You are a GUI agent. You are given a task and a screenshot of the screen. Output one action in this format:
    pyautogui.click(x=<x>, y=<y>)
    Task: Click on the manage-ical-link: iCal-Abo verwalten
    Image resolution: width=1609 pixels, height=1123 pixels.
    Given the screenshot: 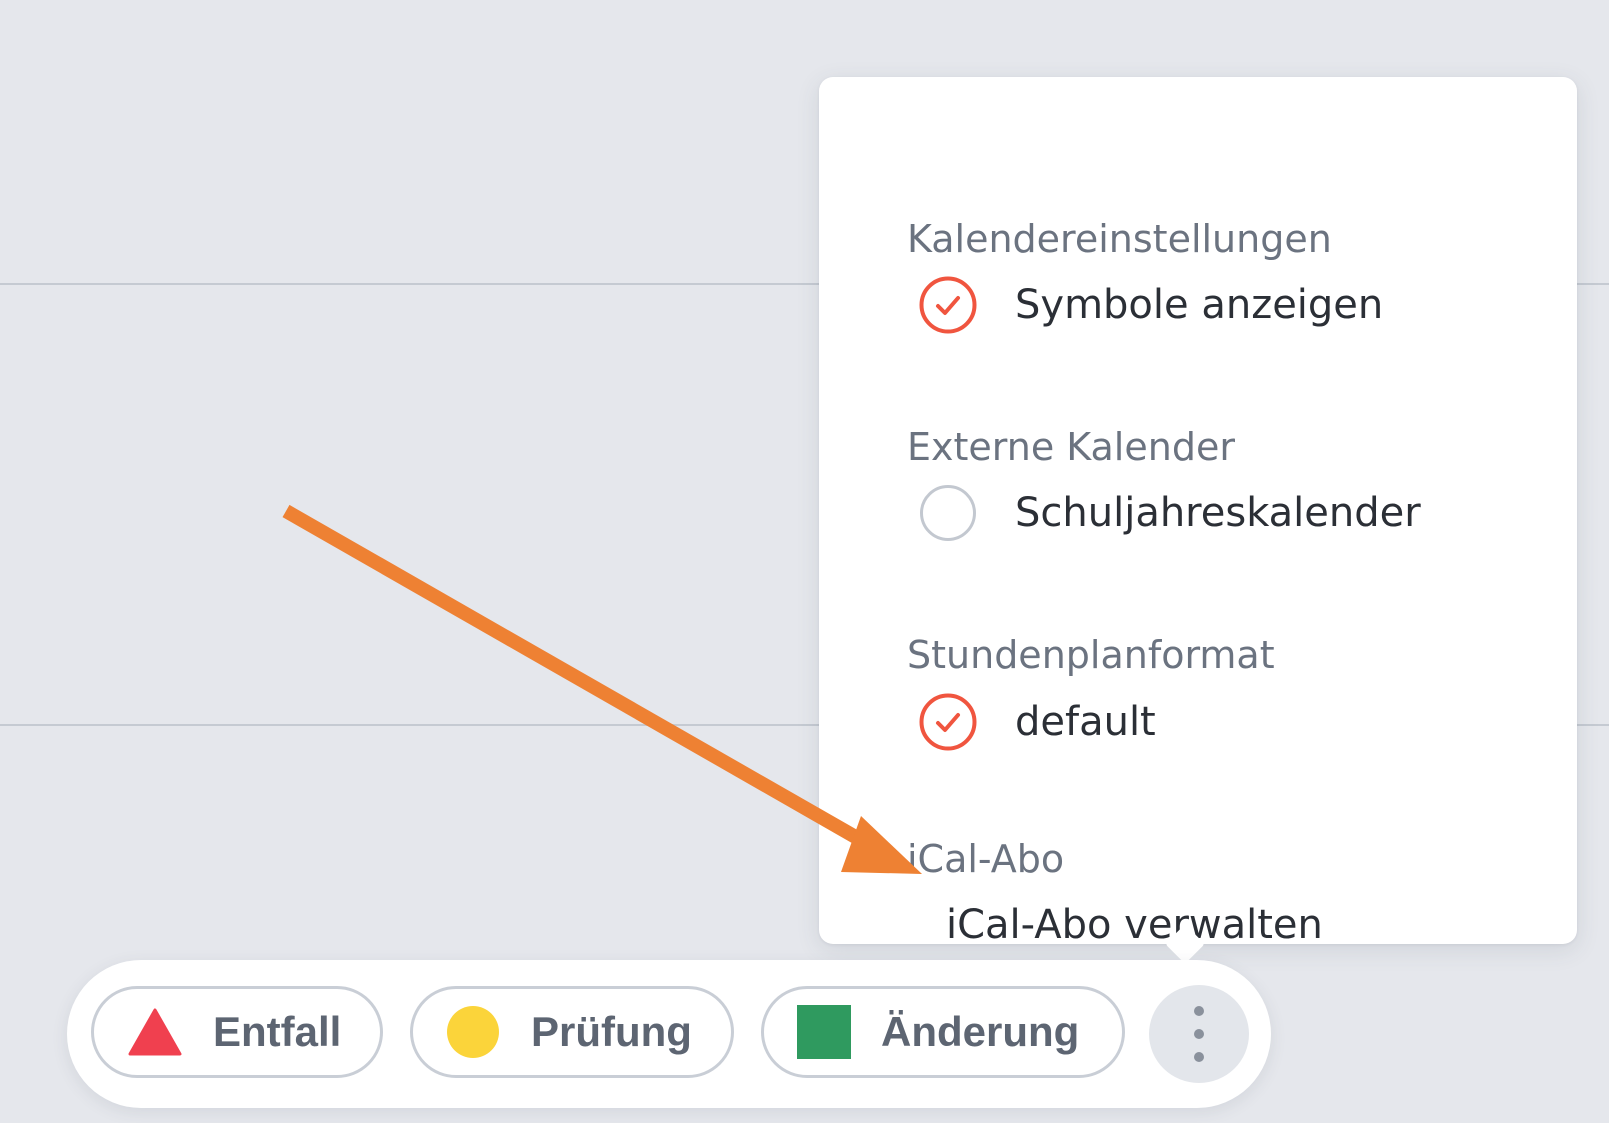 What is the action you would take?
    pyautogui.click(x=1134, y=925)
    